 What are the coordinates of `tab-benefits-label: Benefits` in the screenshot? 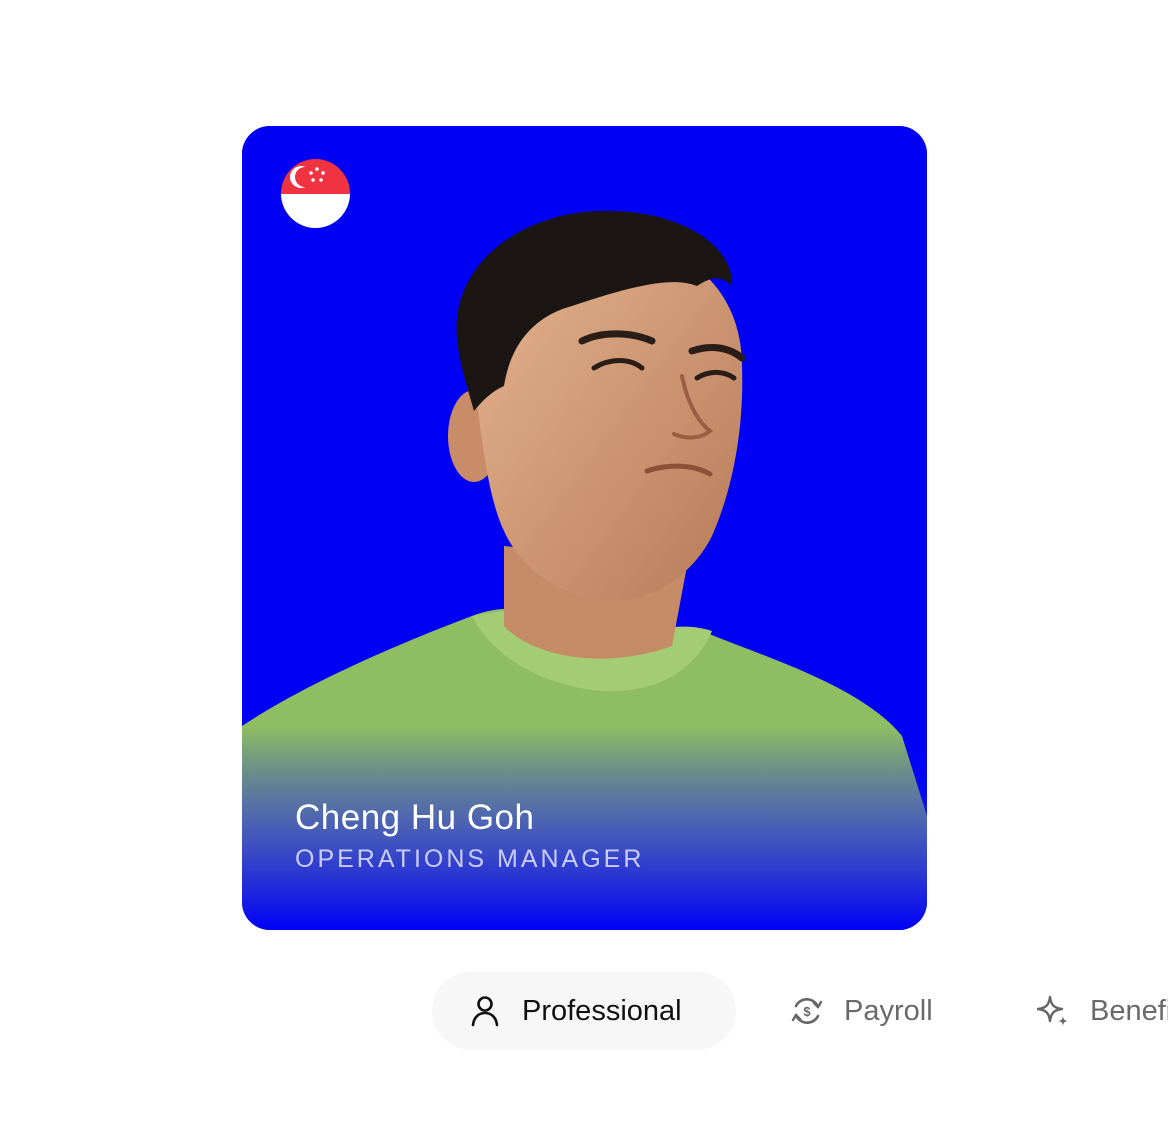 It's located at (1129, 1010).